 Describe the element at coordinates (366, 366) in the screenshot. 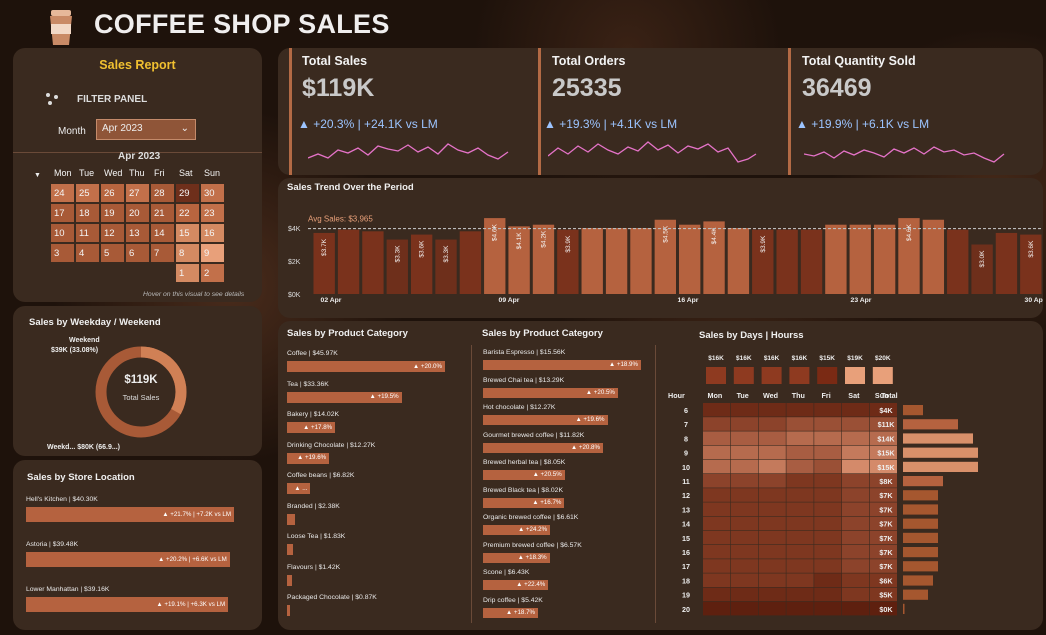

I see `category-bar: ▲ +20.0%` at that location.